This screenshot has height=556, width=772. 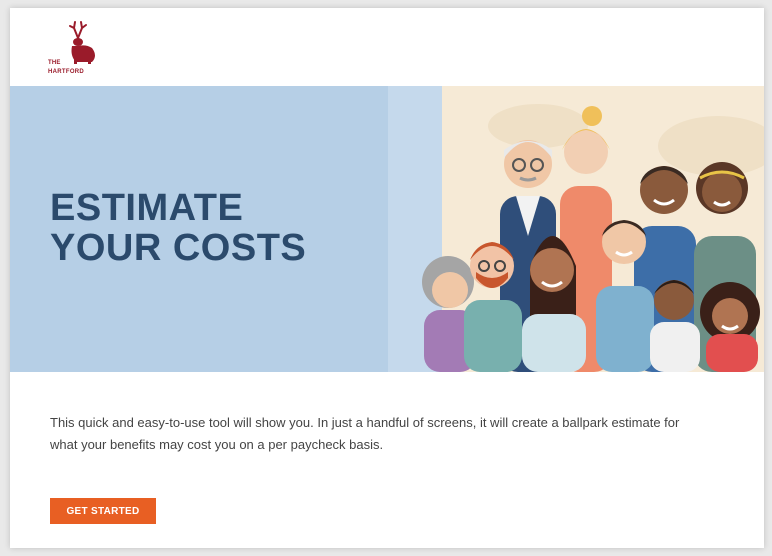 What do you see at coordinates (66, 72) in the screenshot?
I see `logo-text-hartford: HARTFORD` at bounding box center [66, 72].